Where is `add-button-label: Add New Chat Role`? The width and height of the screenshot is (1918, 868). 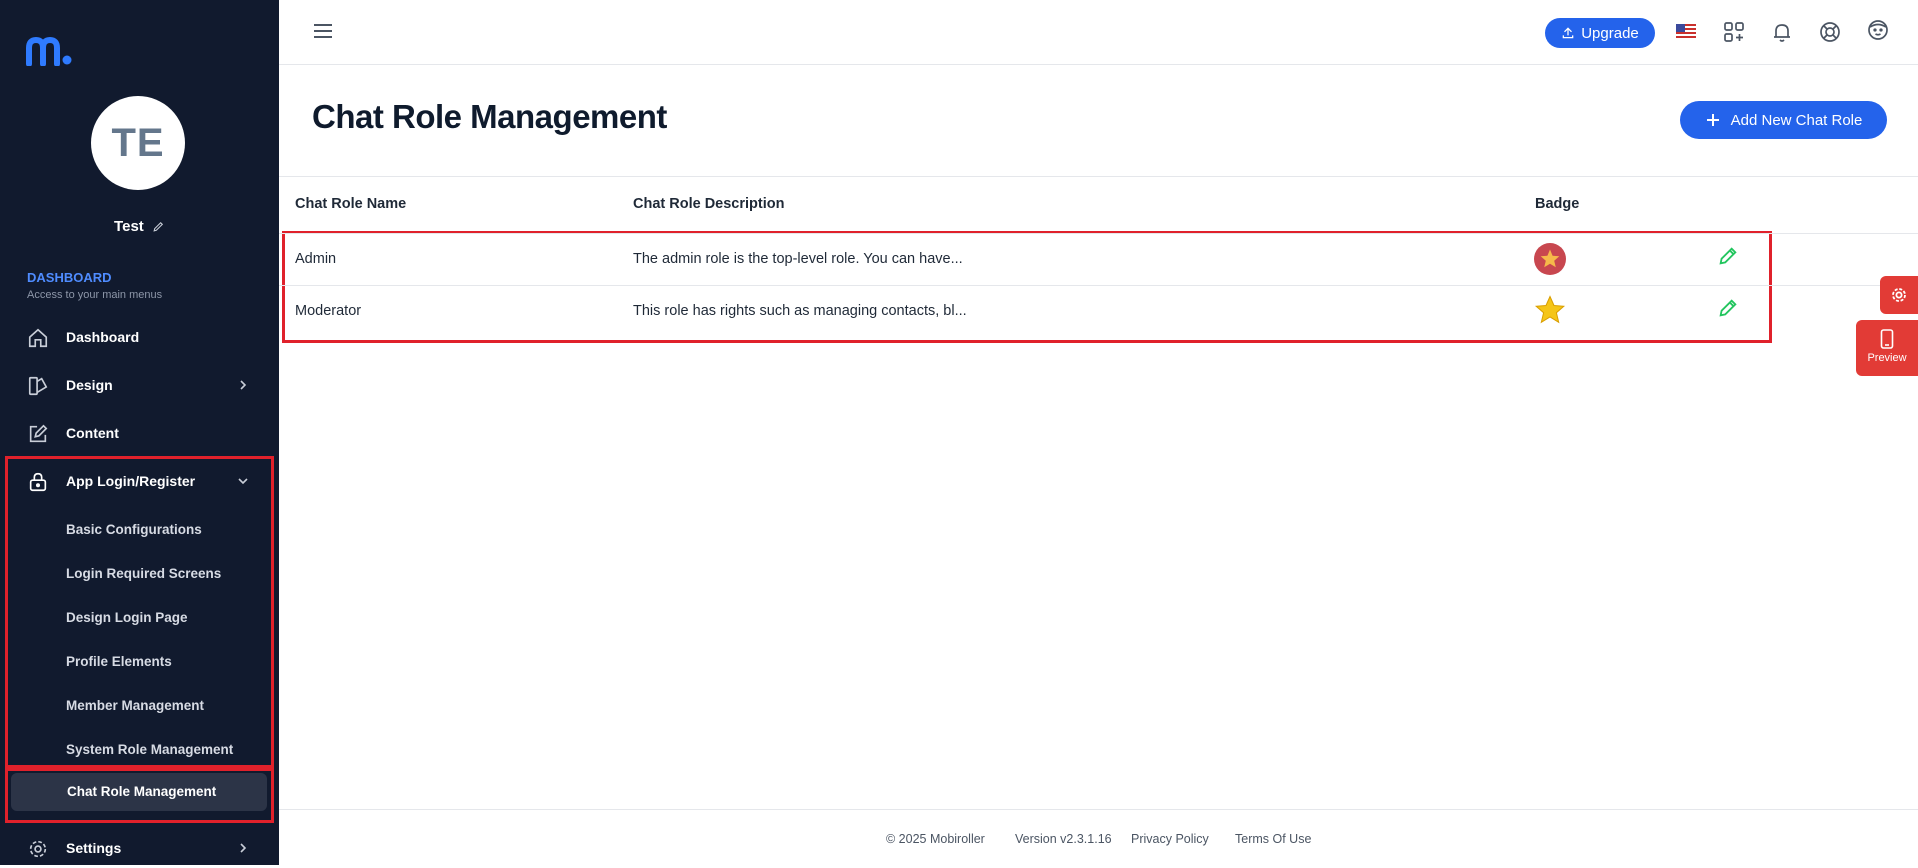 add-button-label: Add New Chat Role is located at coordinates (1796, 120).